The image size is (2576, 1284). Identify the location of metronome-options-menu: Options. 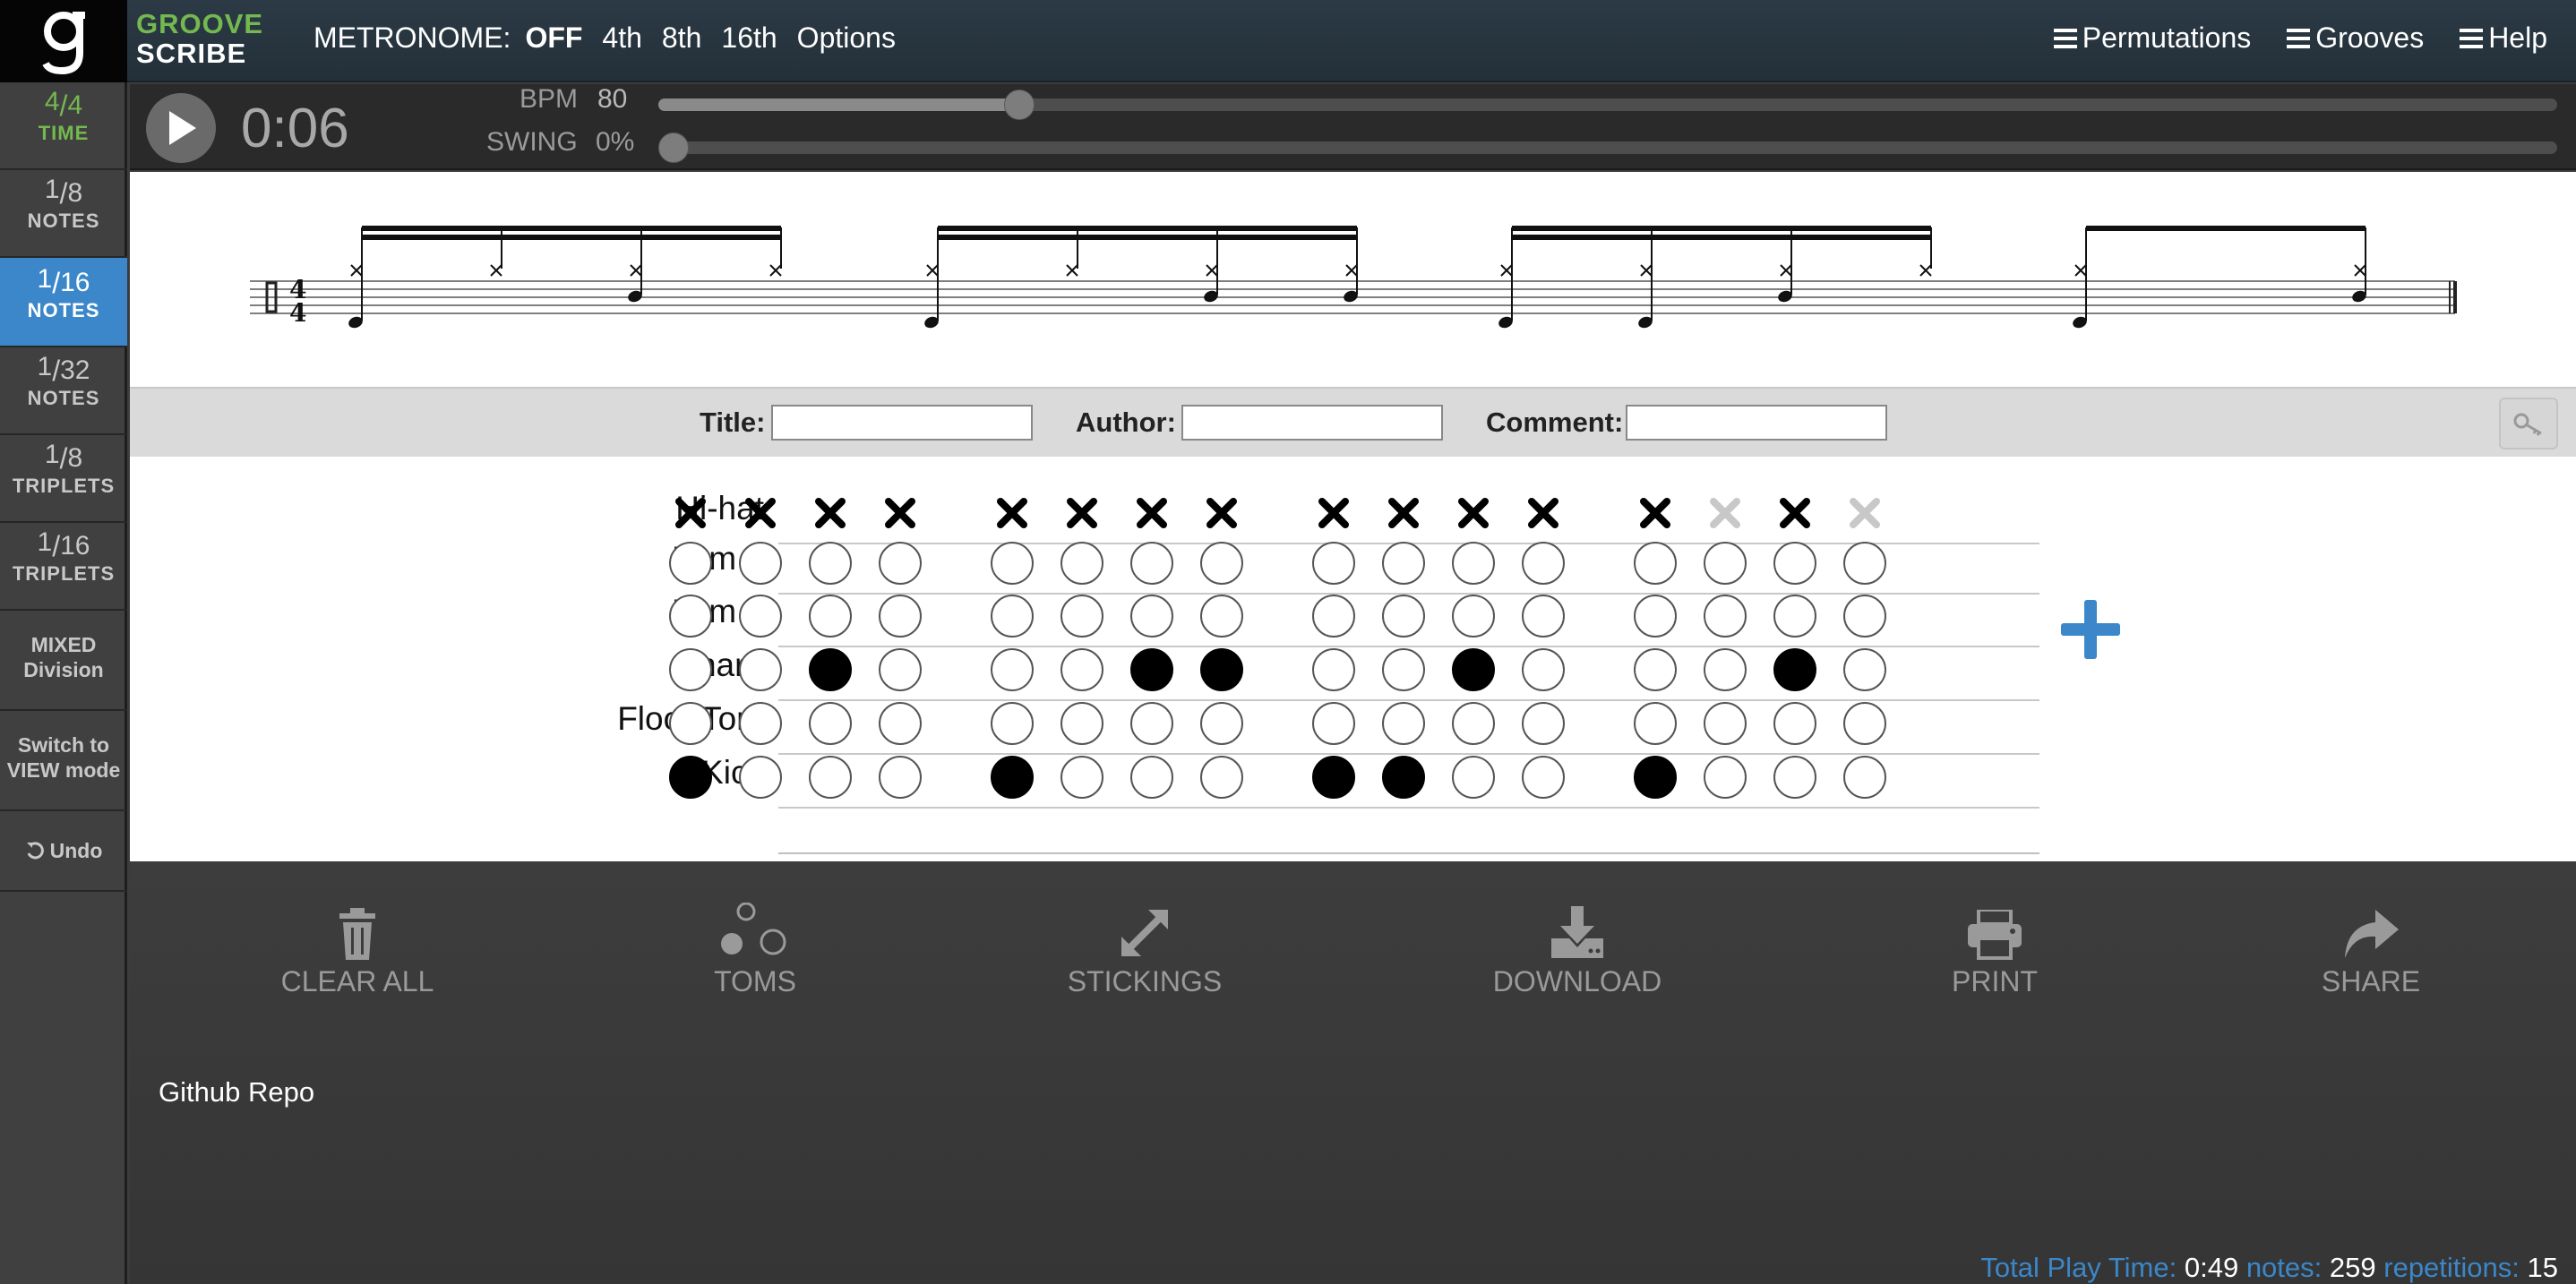
(846, 38).